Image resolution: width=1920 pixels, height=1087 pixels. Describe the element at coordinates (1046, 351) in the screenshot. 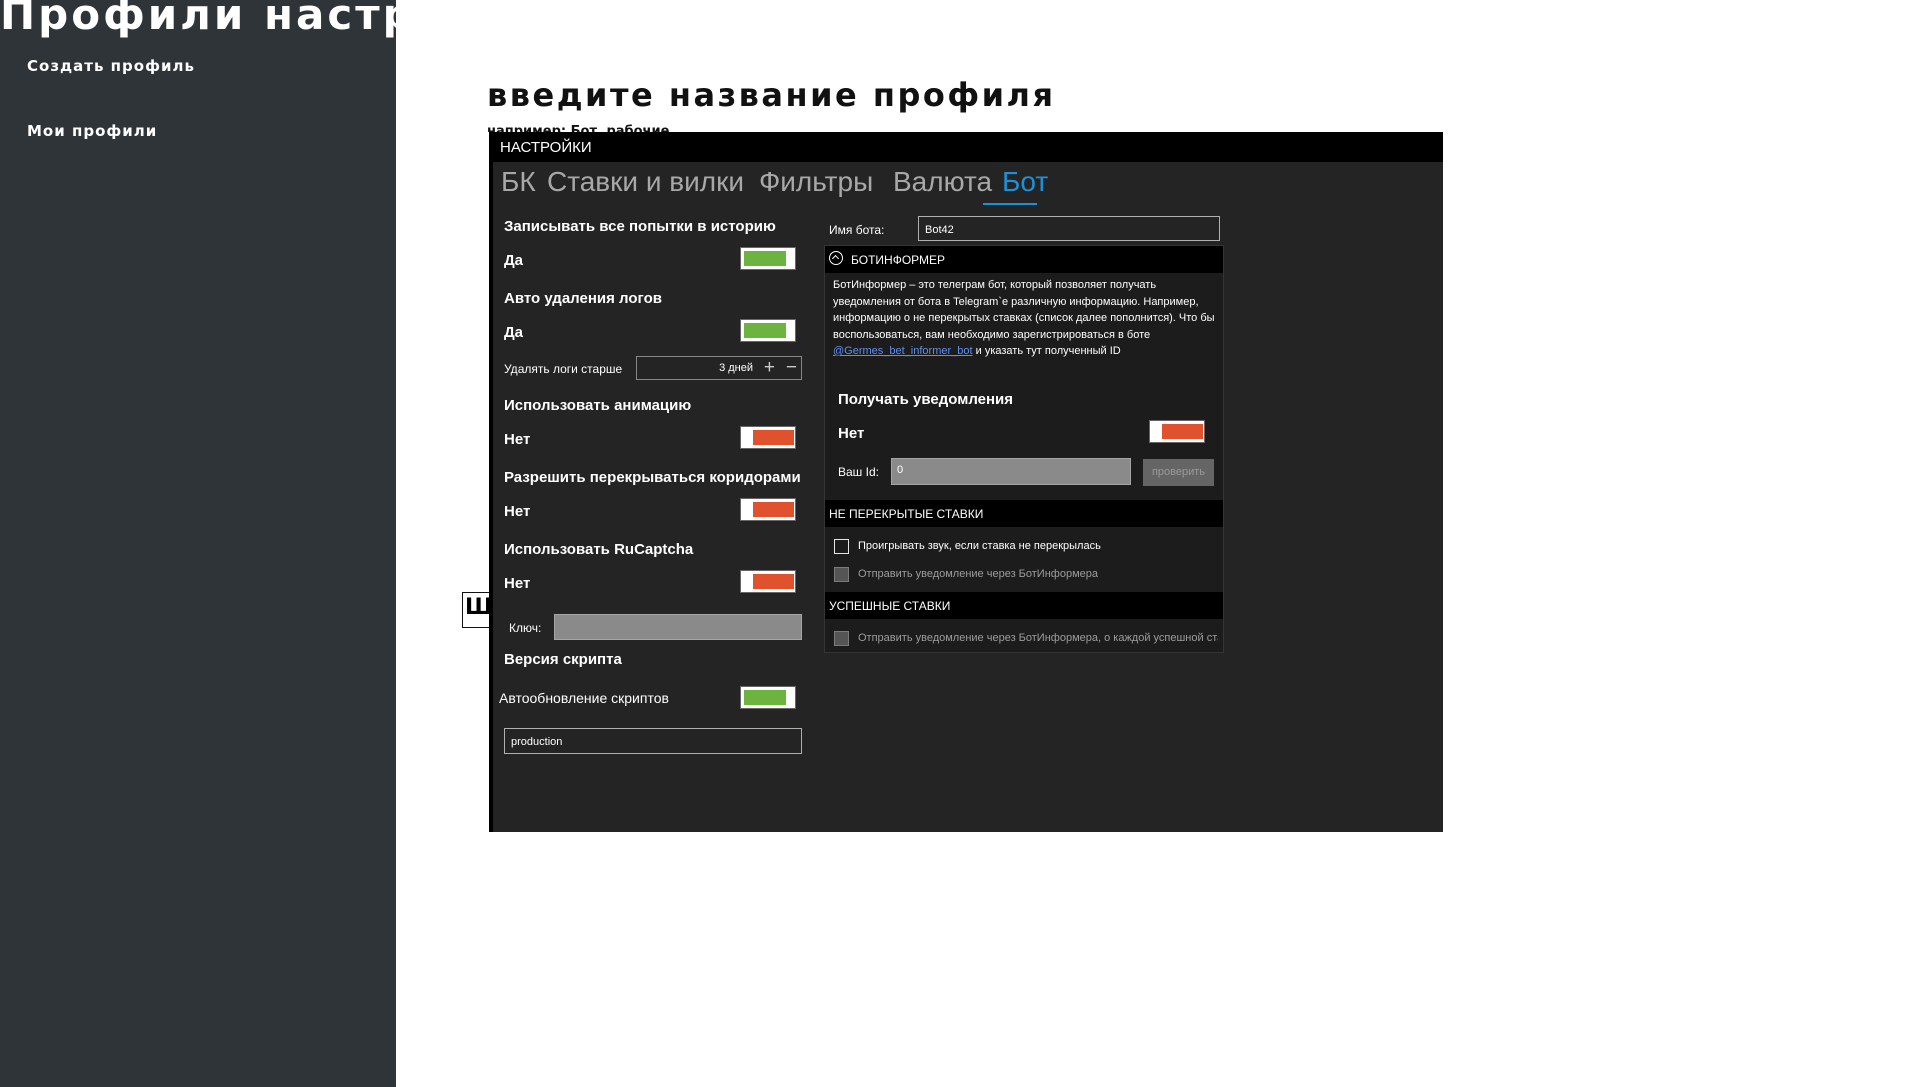

I see `bot-informer-desc-tail: и указать тут полученный ID` at that location.